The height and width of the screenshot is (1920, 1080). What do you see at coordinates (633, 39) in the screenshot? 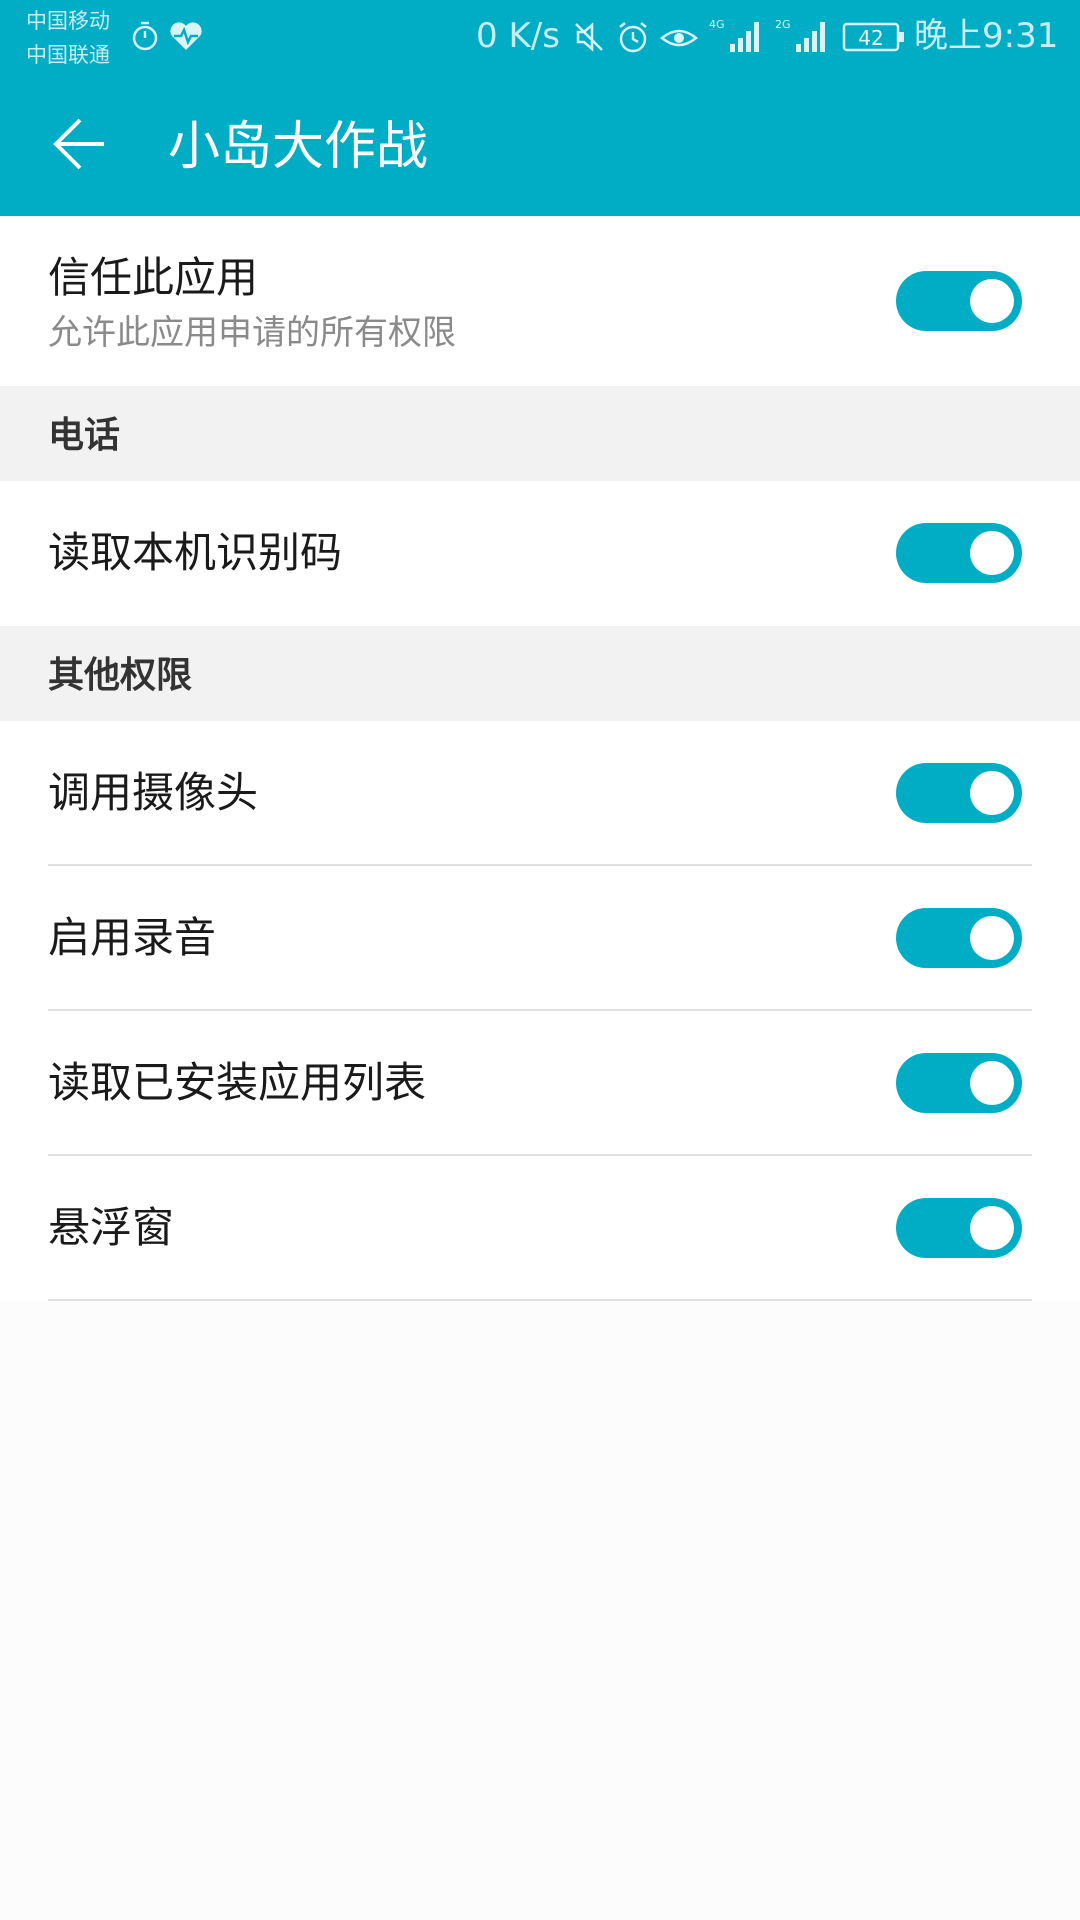
I see `alarm-icon` at bounding box center [633, 39].